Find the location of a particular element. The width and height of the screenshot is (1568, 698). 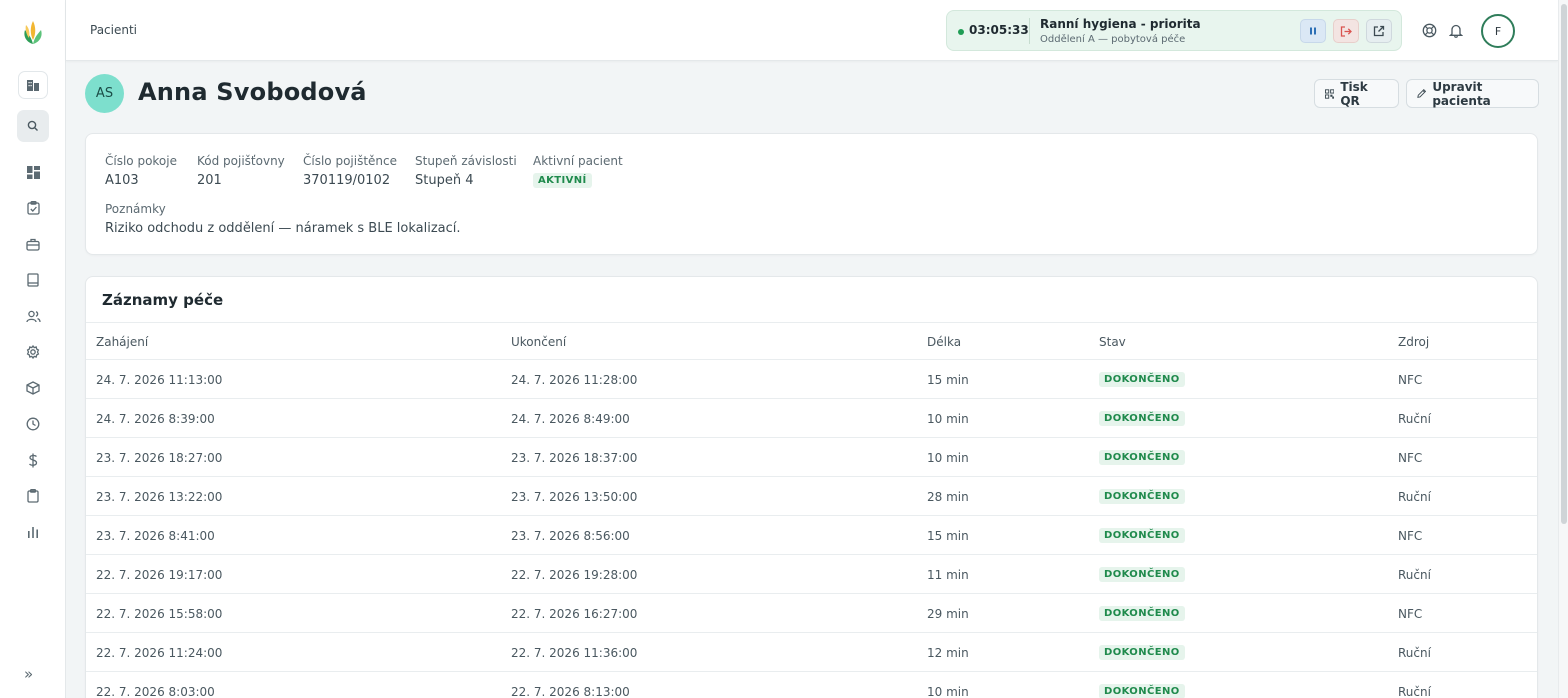

field-label: Stupeň závislosti is located at coordinates (466, 161).